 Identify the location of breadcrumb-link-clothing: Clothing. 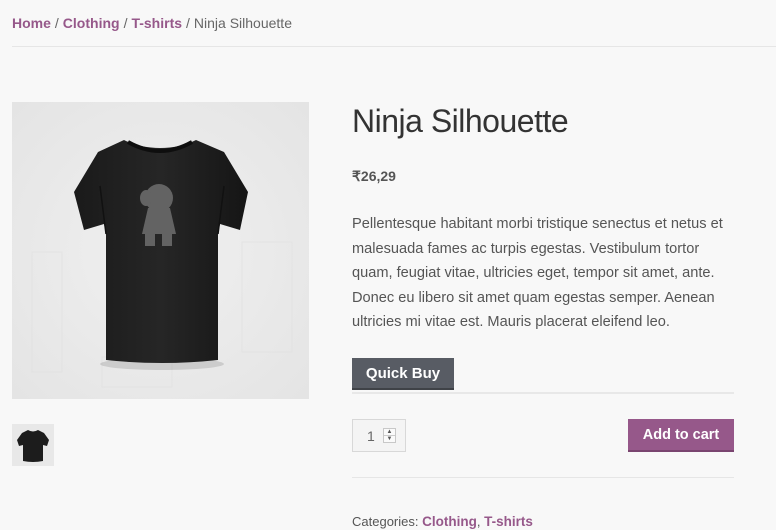
(91, 23).